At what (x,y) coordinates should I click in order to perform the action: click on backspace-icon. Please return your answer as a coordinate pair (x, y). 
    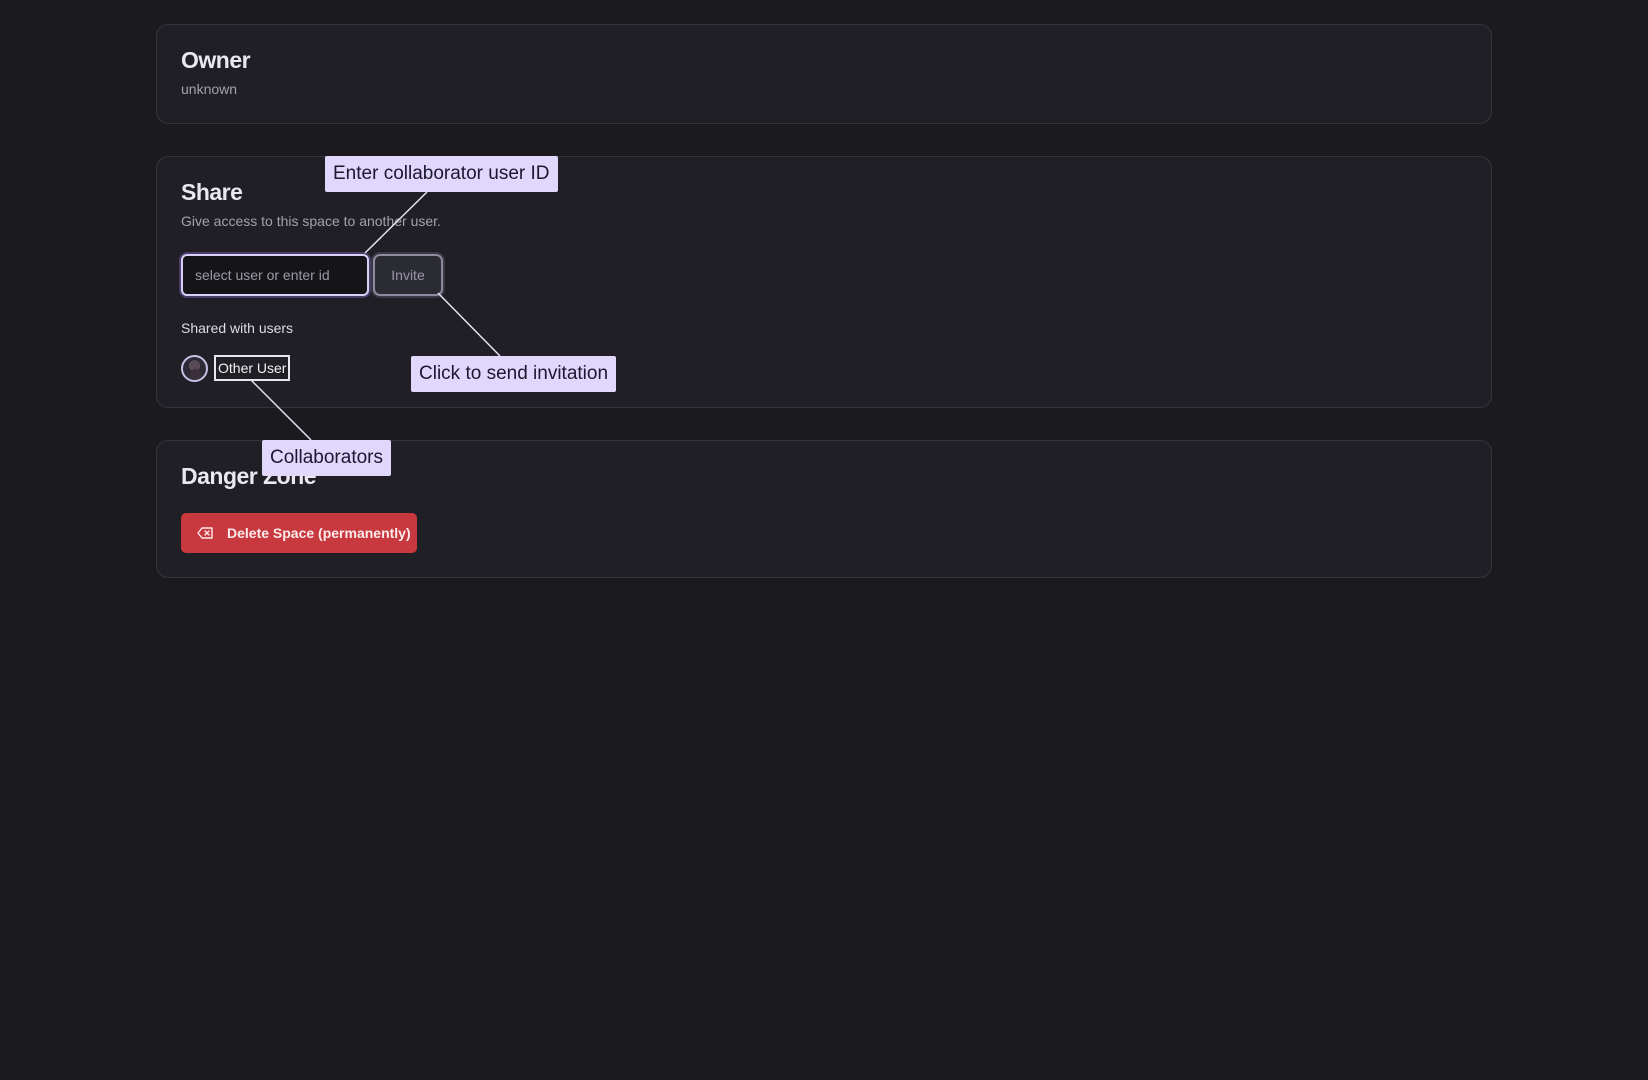
    Looking at the image, I should click on (205, 533).